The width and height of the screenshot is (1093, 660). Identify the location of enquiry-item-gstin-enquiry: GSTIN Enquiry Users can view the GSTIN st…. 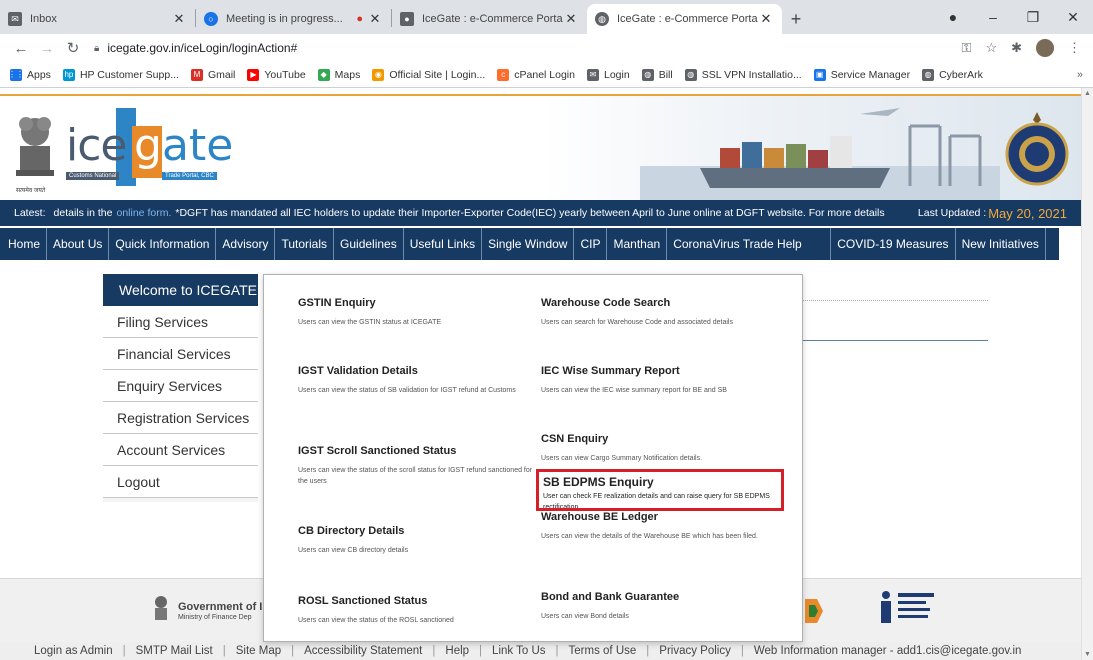
(416, 312).